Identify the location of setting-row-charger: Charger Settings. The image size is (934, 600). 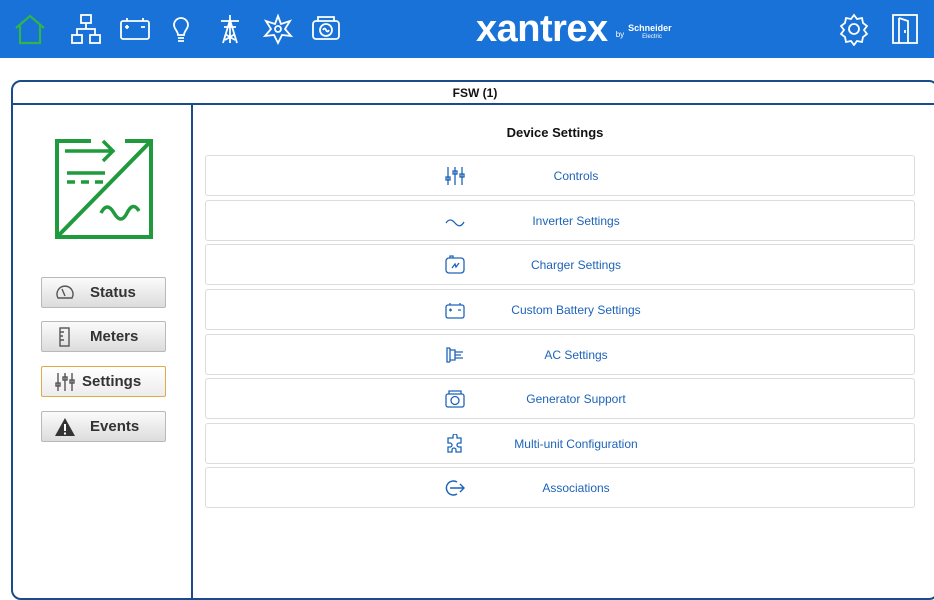
(560, 264).